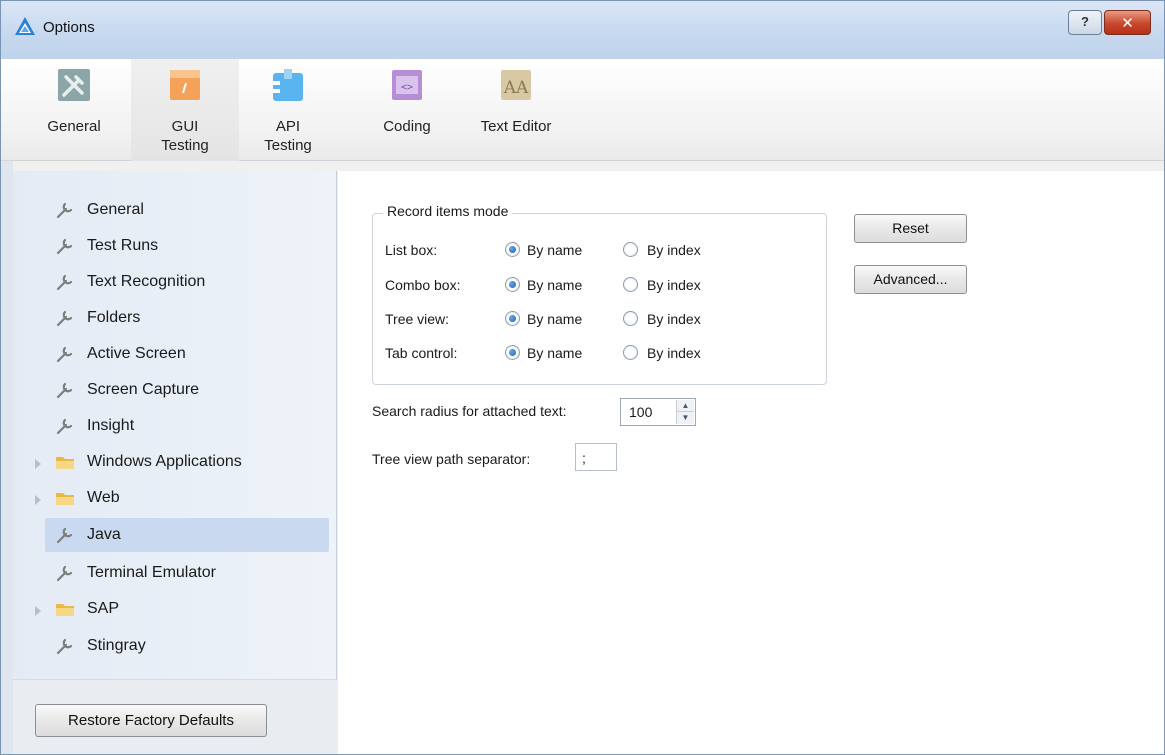 This screenshot has height=755, width=1165. Describe the element at coordinates (421, 353) in the screenshot. I see `row-label: Tab control:` at that location.